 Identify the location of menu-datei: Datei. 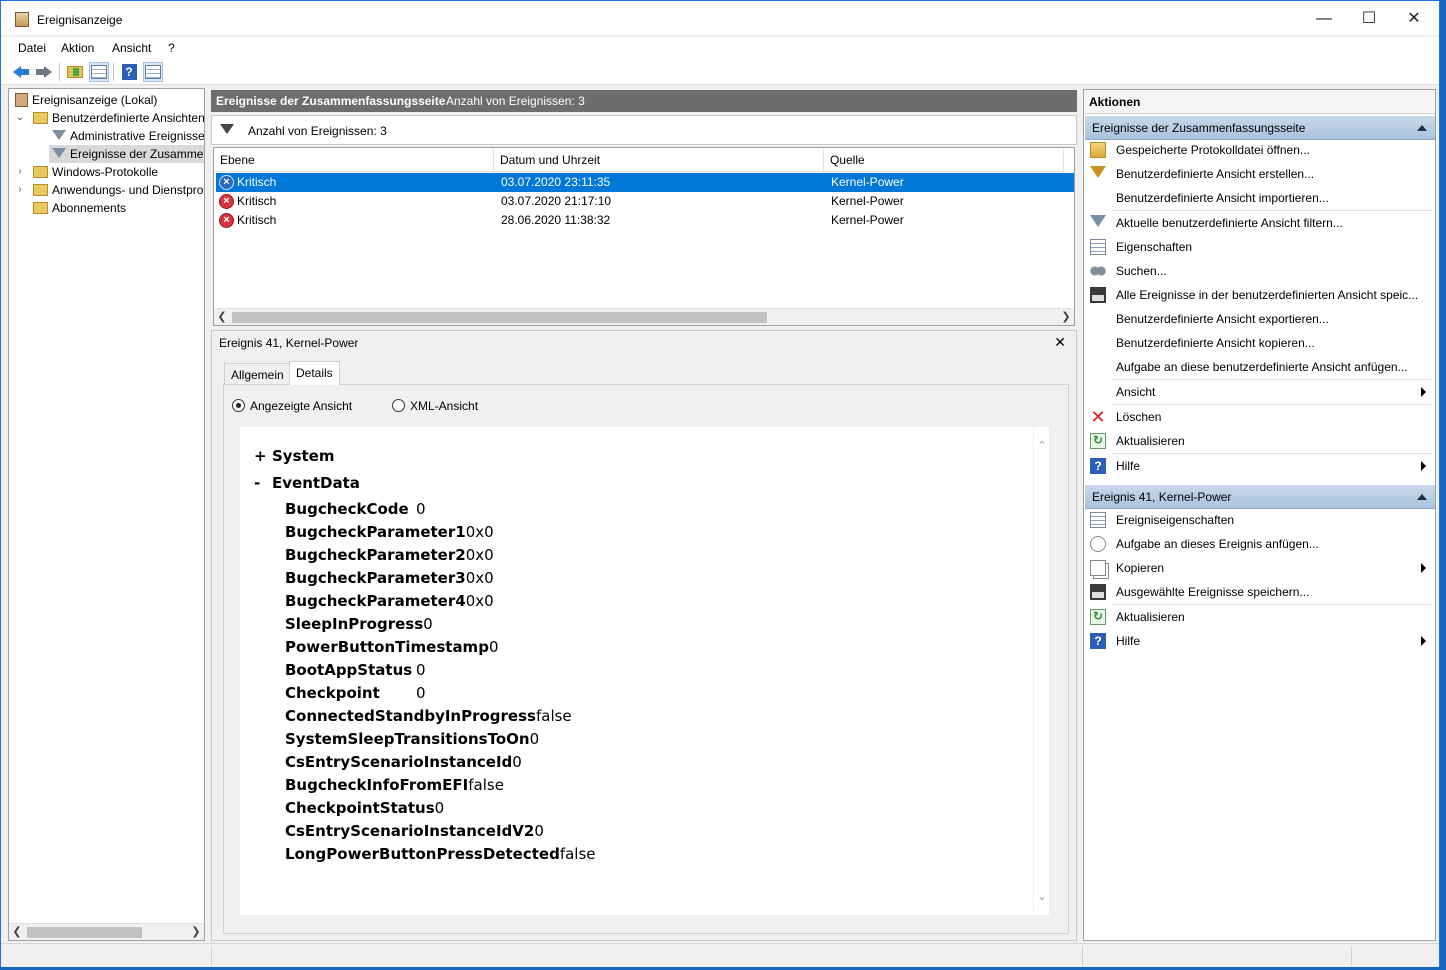
(32, 48).